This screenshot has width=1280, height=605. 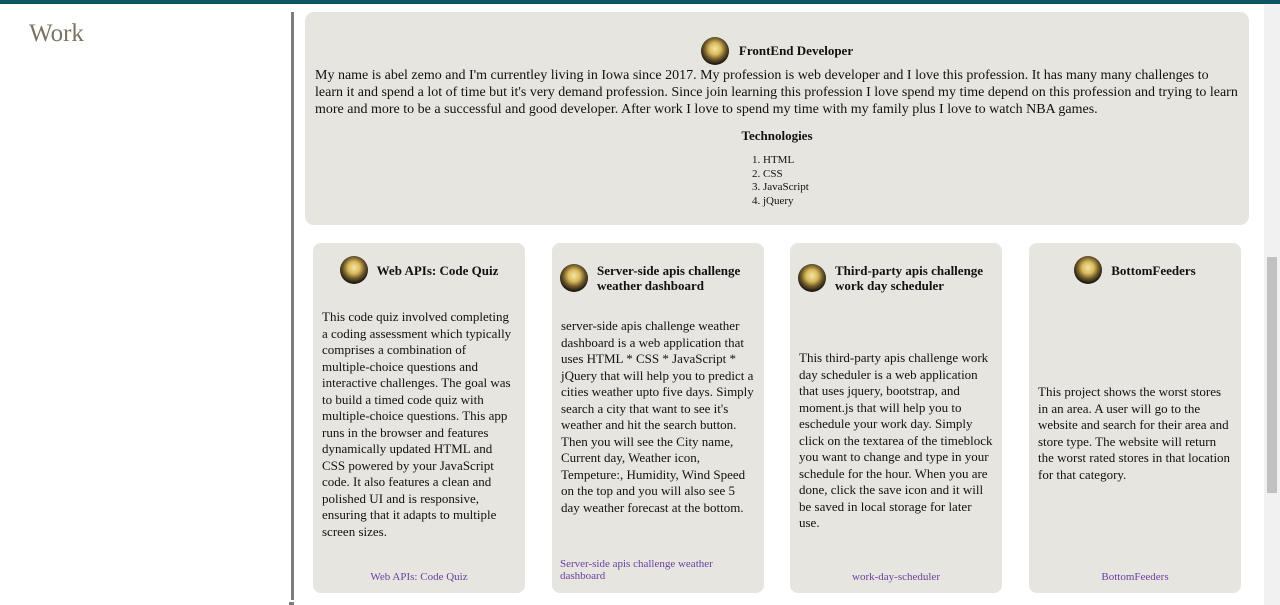 I want to click on vertical-scrollbar, so click(x=1272, y=304).